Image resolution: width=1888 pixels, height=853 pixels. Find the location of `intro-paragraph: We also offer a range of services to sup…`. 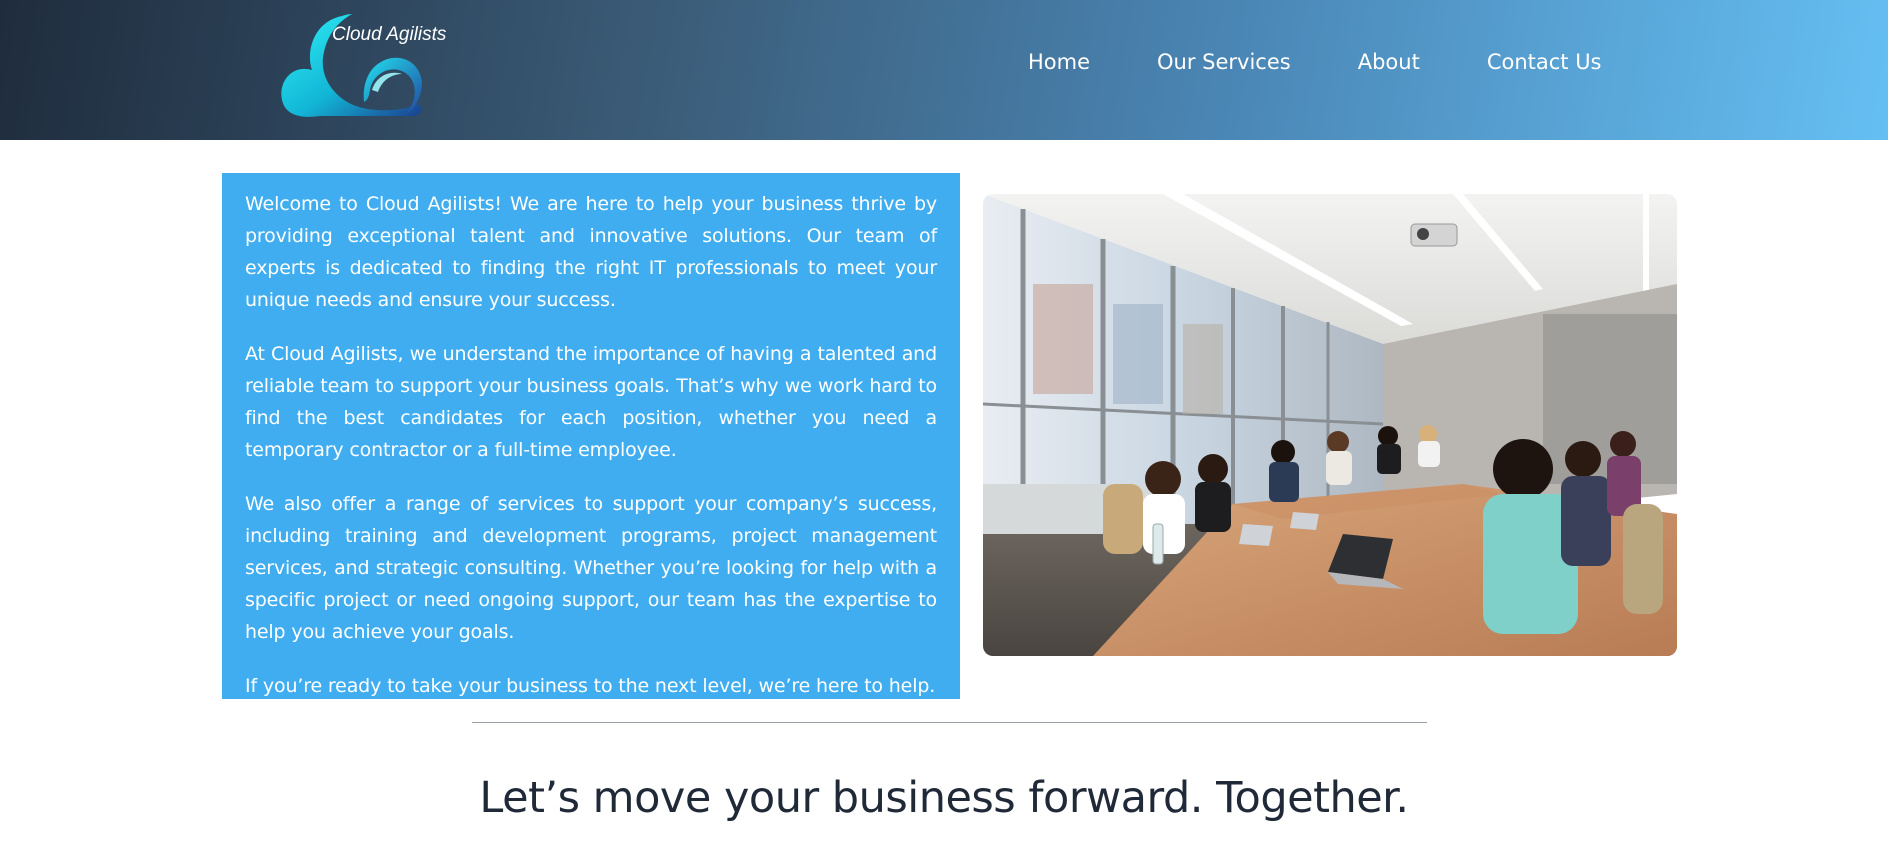

intro-paragraph: We also offer a range of services to sup… is located at coordinates (591, 568).